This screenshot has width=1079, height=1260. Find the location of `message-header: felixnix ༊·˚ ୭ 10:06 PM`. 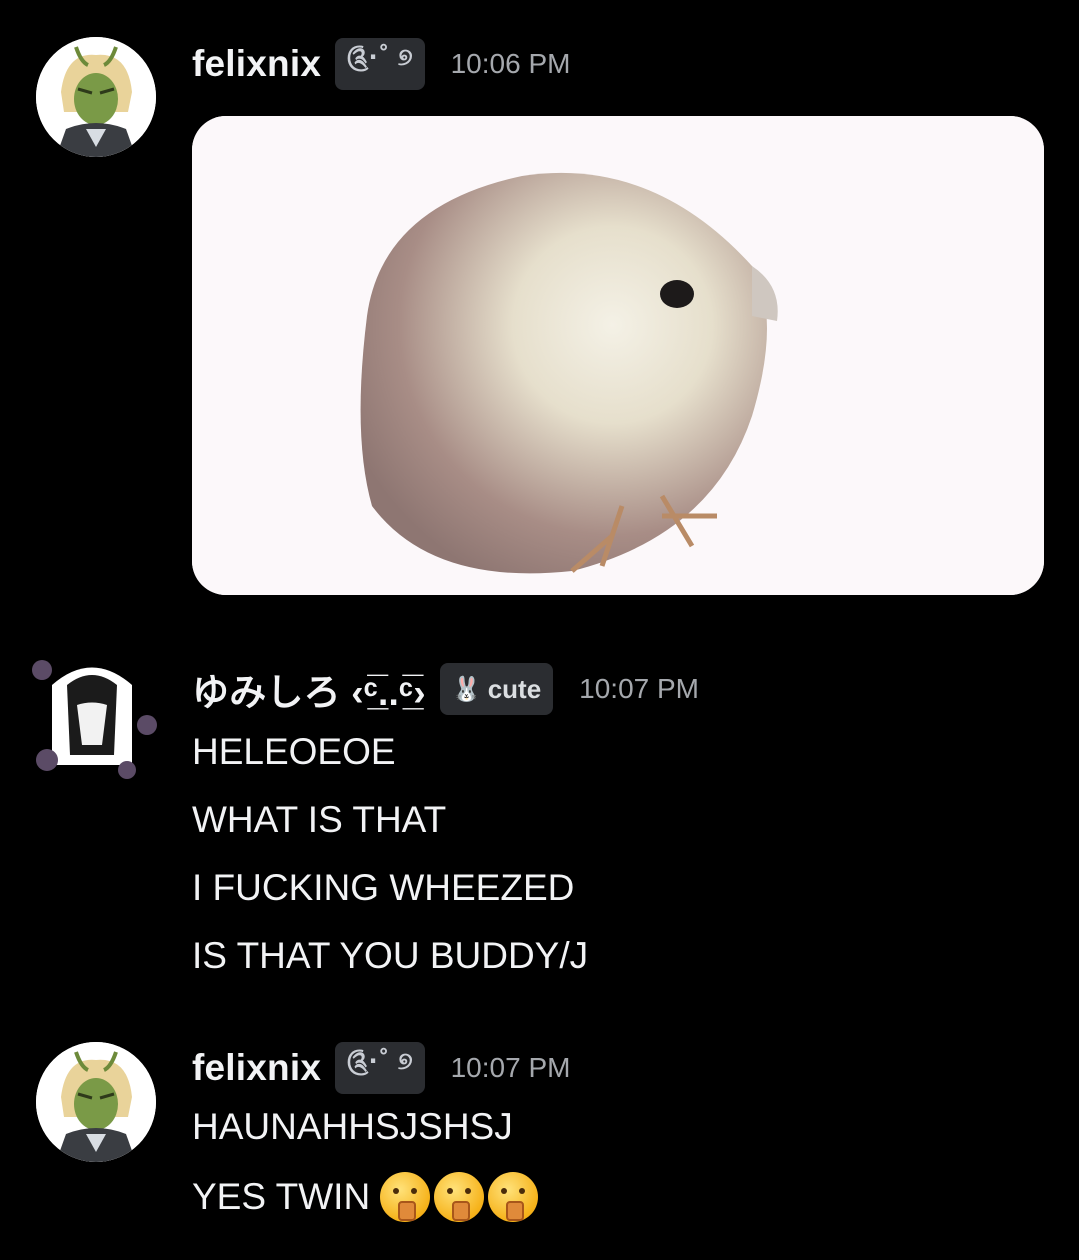

message-header: felixnix ༊·˚ ୭ 10:06 PM is located at coordinates (381, 64).